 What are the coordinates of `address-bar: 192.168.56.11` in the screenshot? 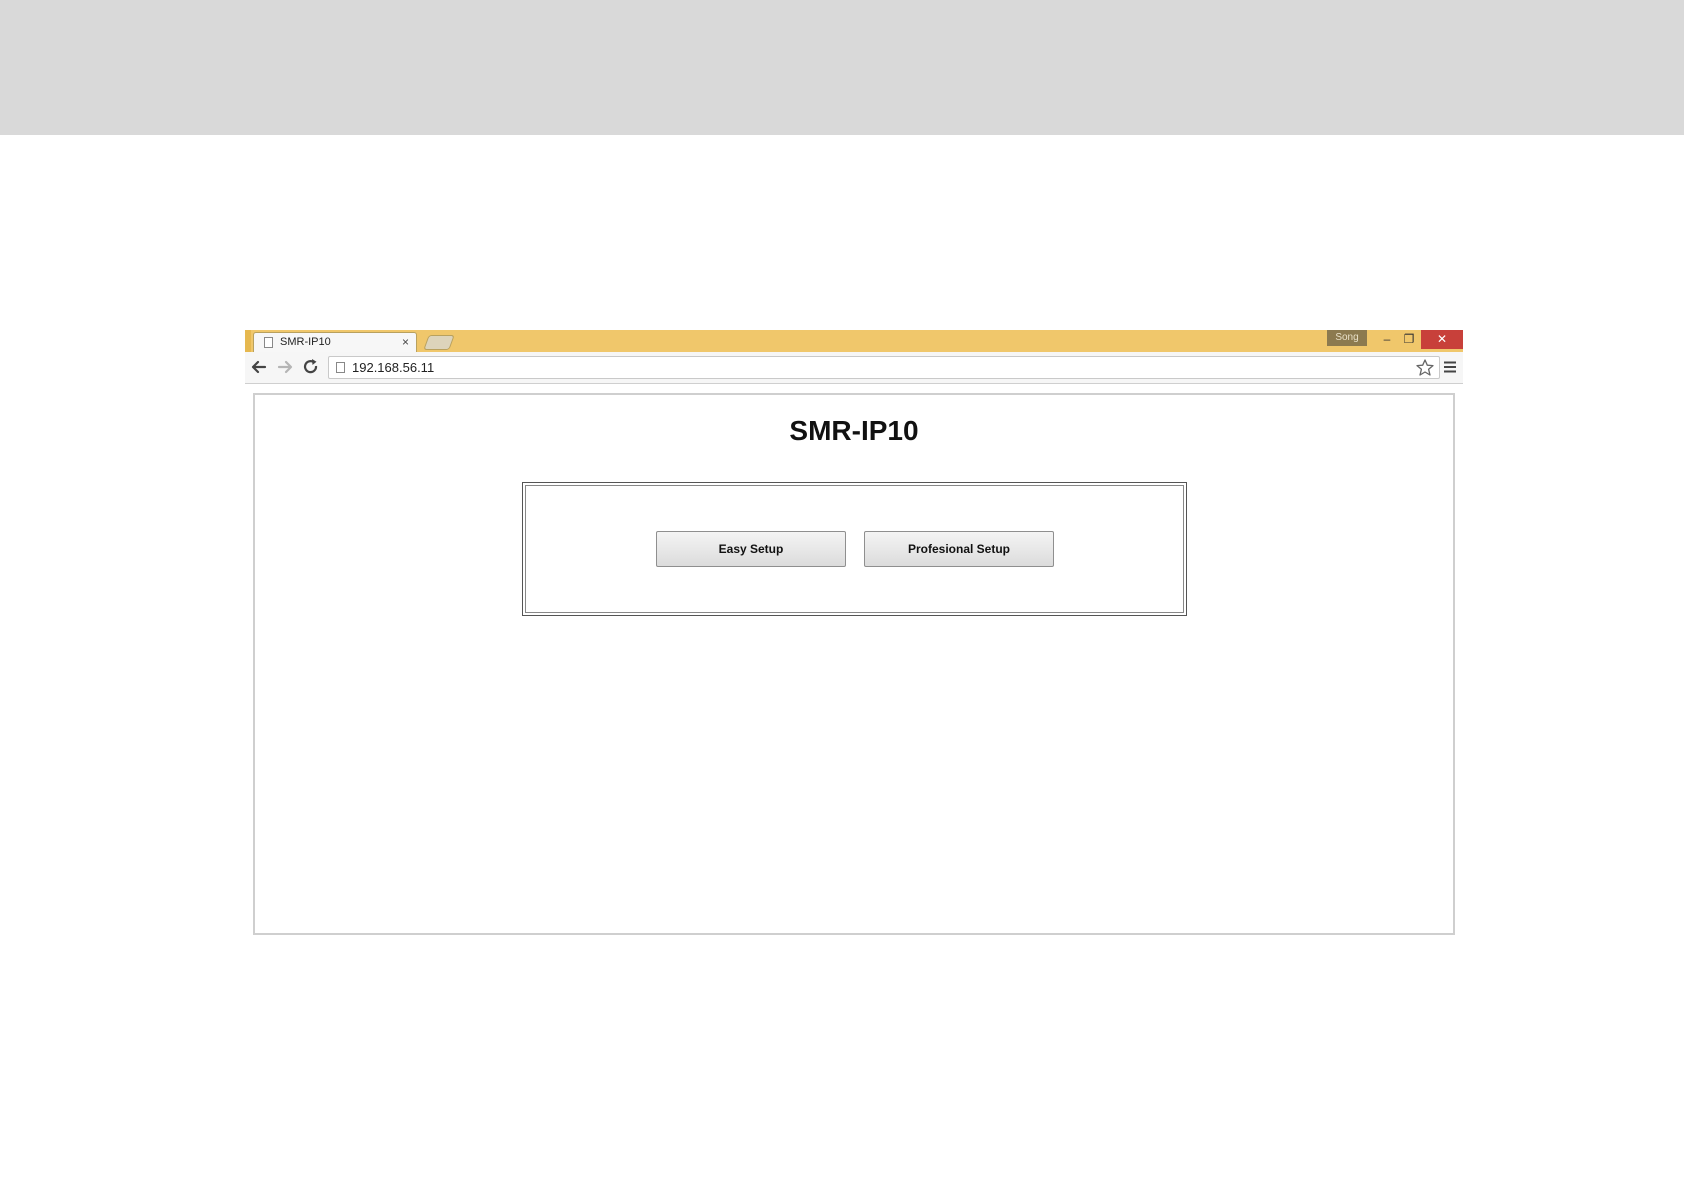 It's located at (884, 367).